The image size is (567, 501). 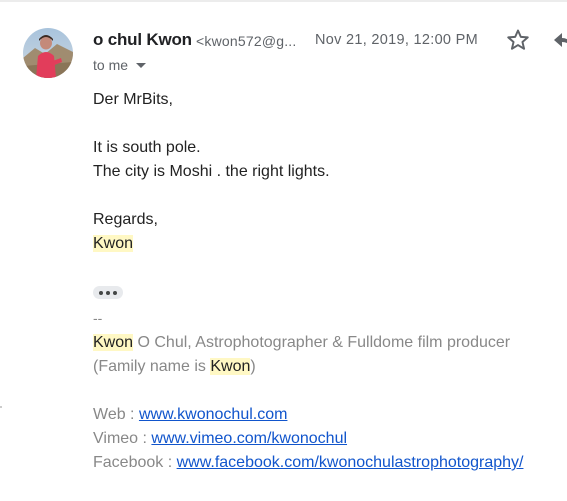 What do you see at coordinates (135, 462) in the screenshot?
I see `facebook-label: Facebook :` at bounding box center [135, 462].